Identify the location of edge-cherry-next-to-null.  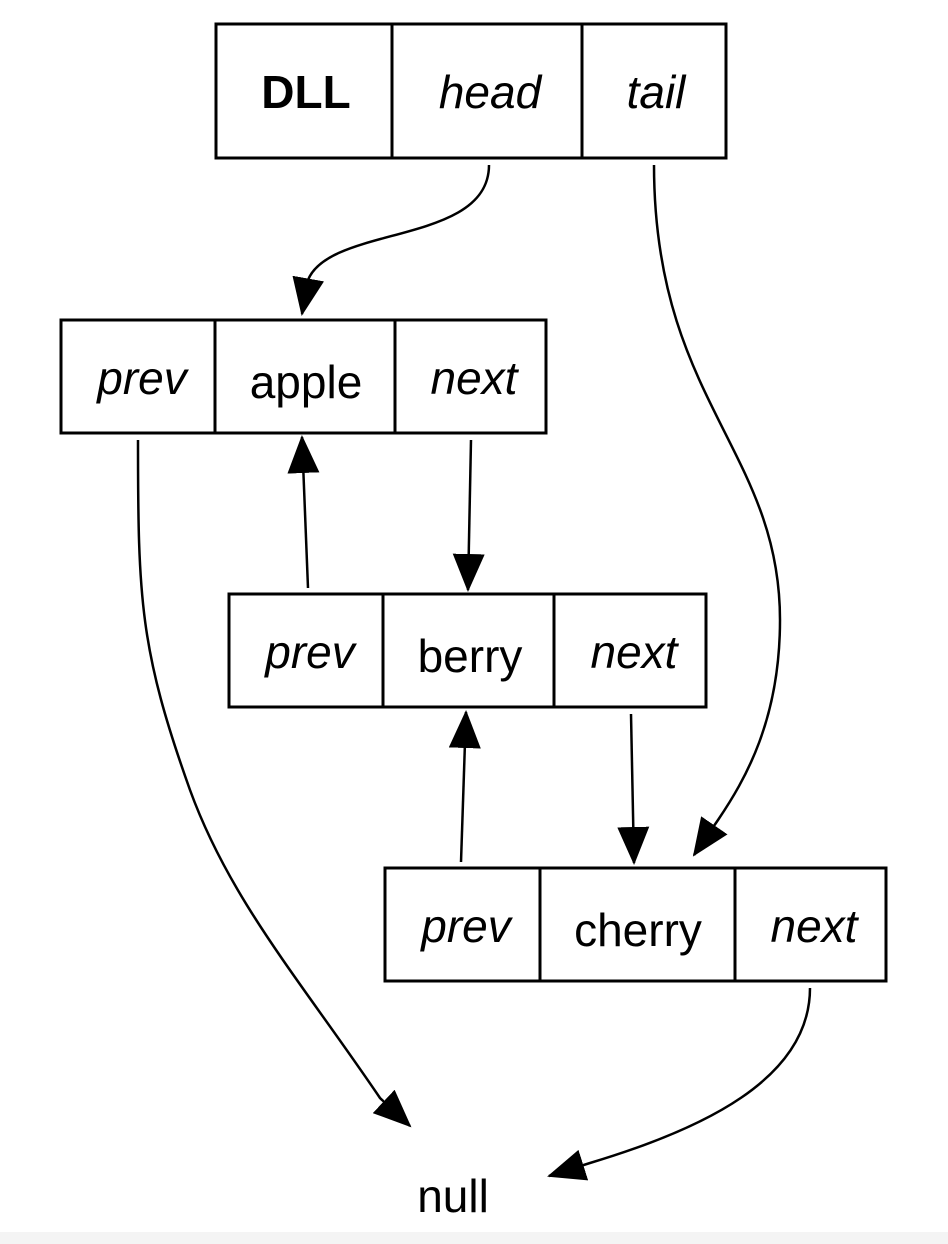
(679, 1084).